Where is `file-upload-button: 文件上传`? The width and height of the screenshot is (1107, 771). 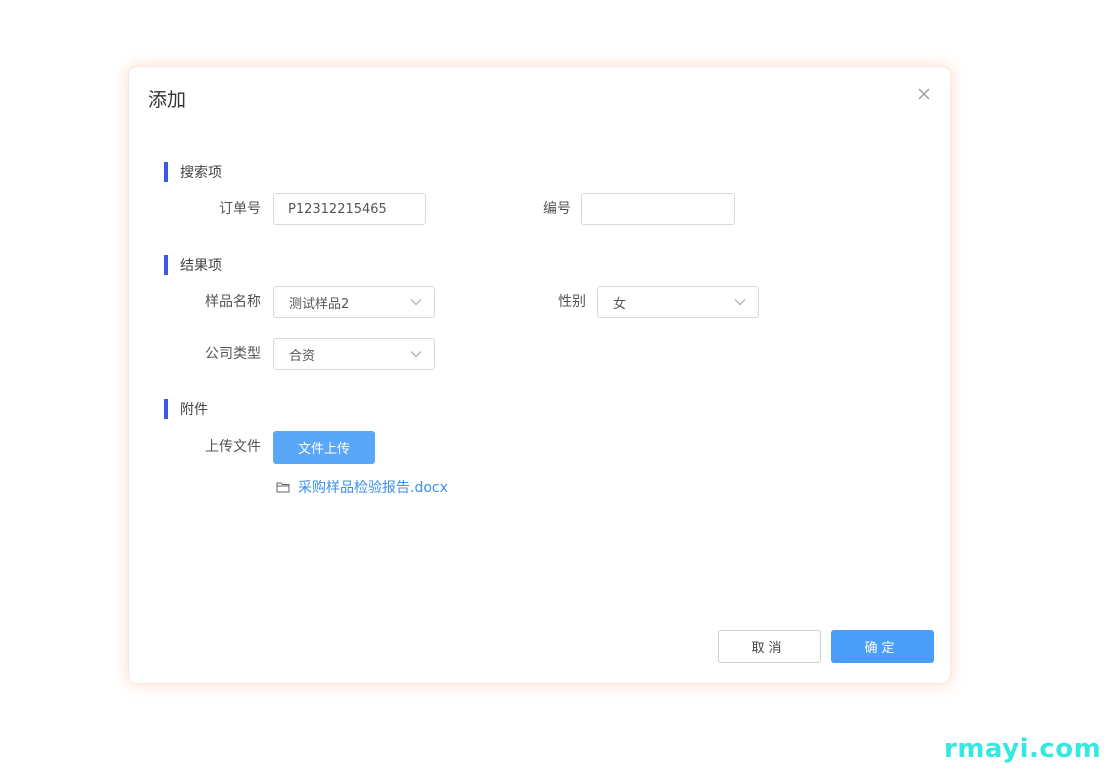
file-upload-button: 文件上传 is located at coordinates (324, 447).